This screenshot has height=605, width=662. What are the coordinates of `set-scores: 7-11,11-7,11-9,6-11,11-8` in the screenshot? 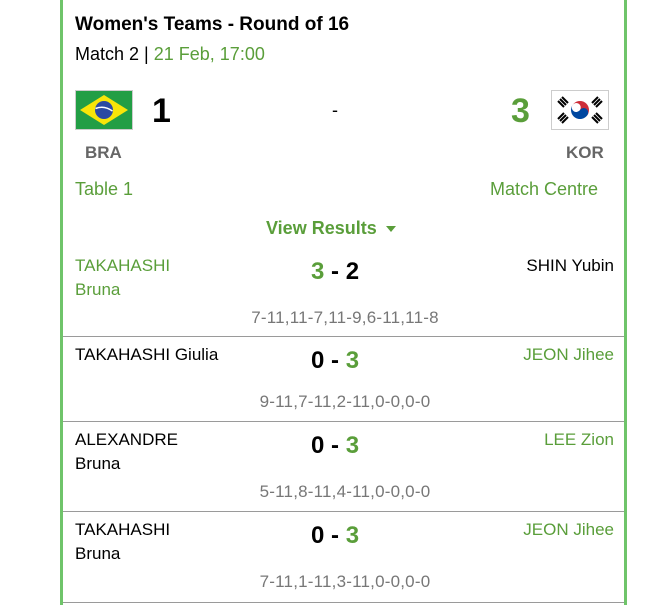 It's located at (345, 317).